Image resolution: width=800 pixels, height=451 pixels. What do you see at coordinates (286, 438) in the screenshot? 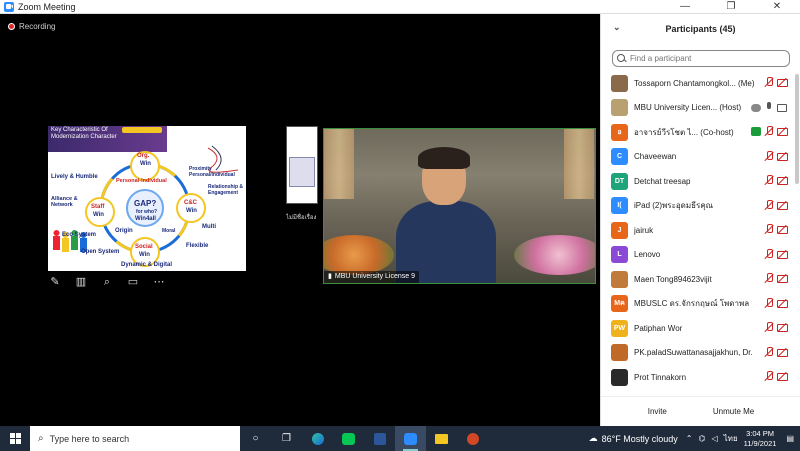
I see `task-view-icon: ❐` at bounding box center [286, 438].